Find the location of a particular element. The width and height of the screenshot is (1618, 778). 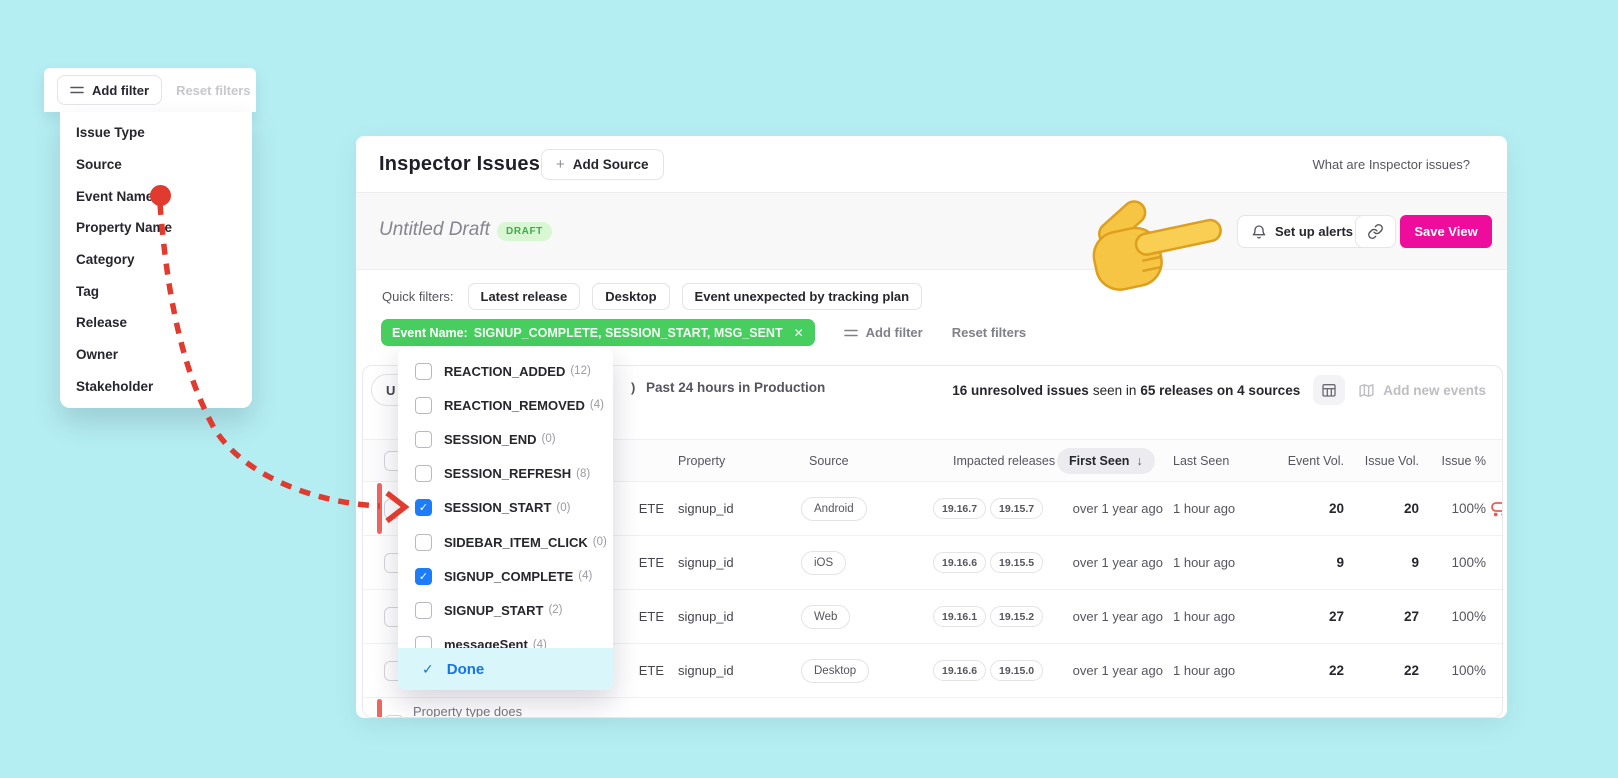

issue-vol-value: 22 is located at coordinates (1411, 670).